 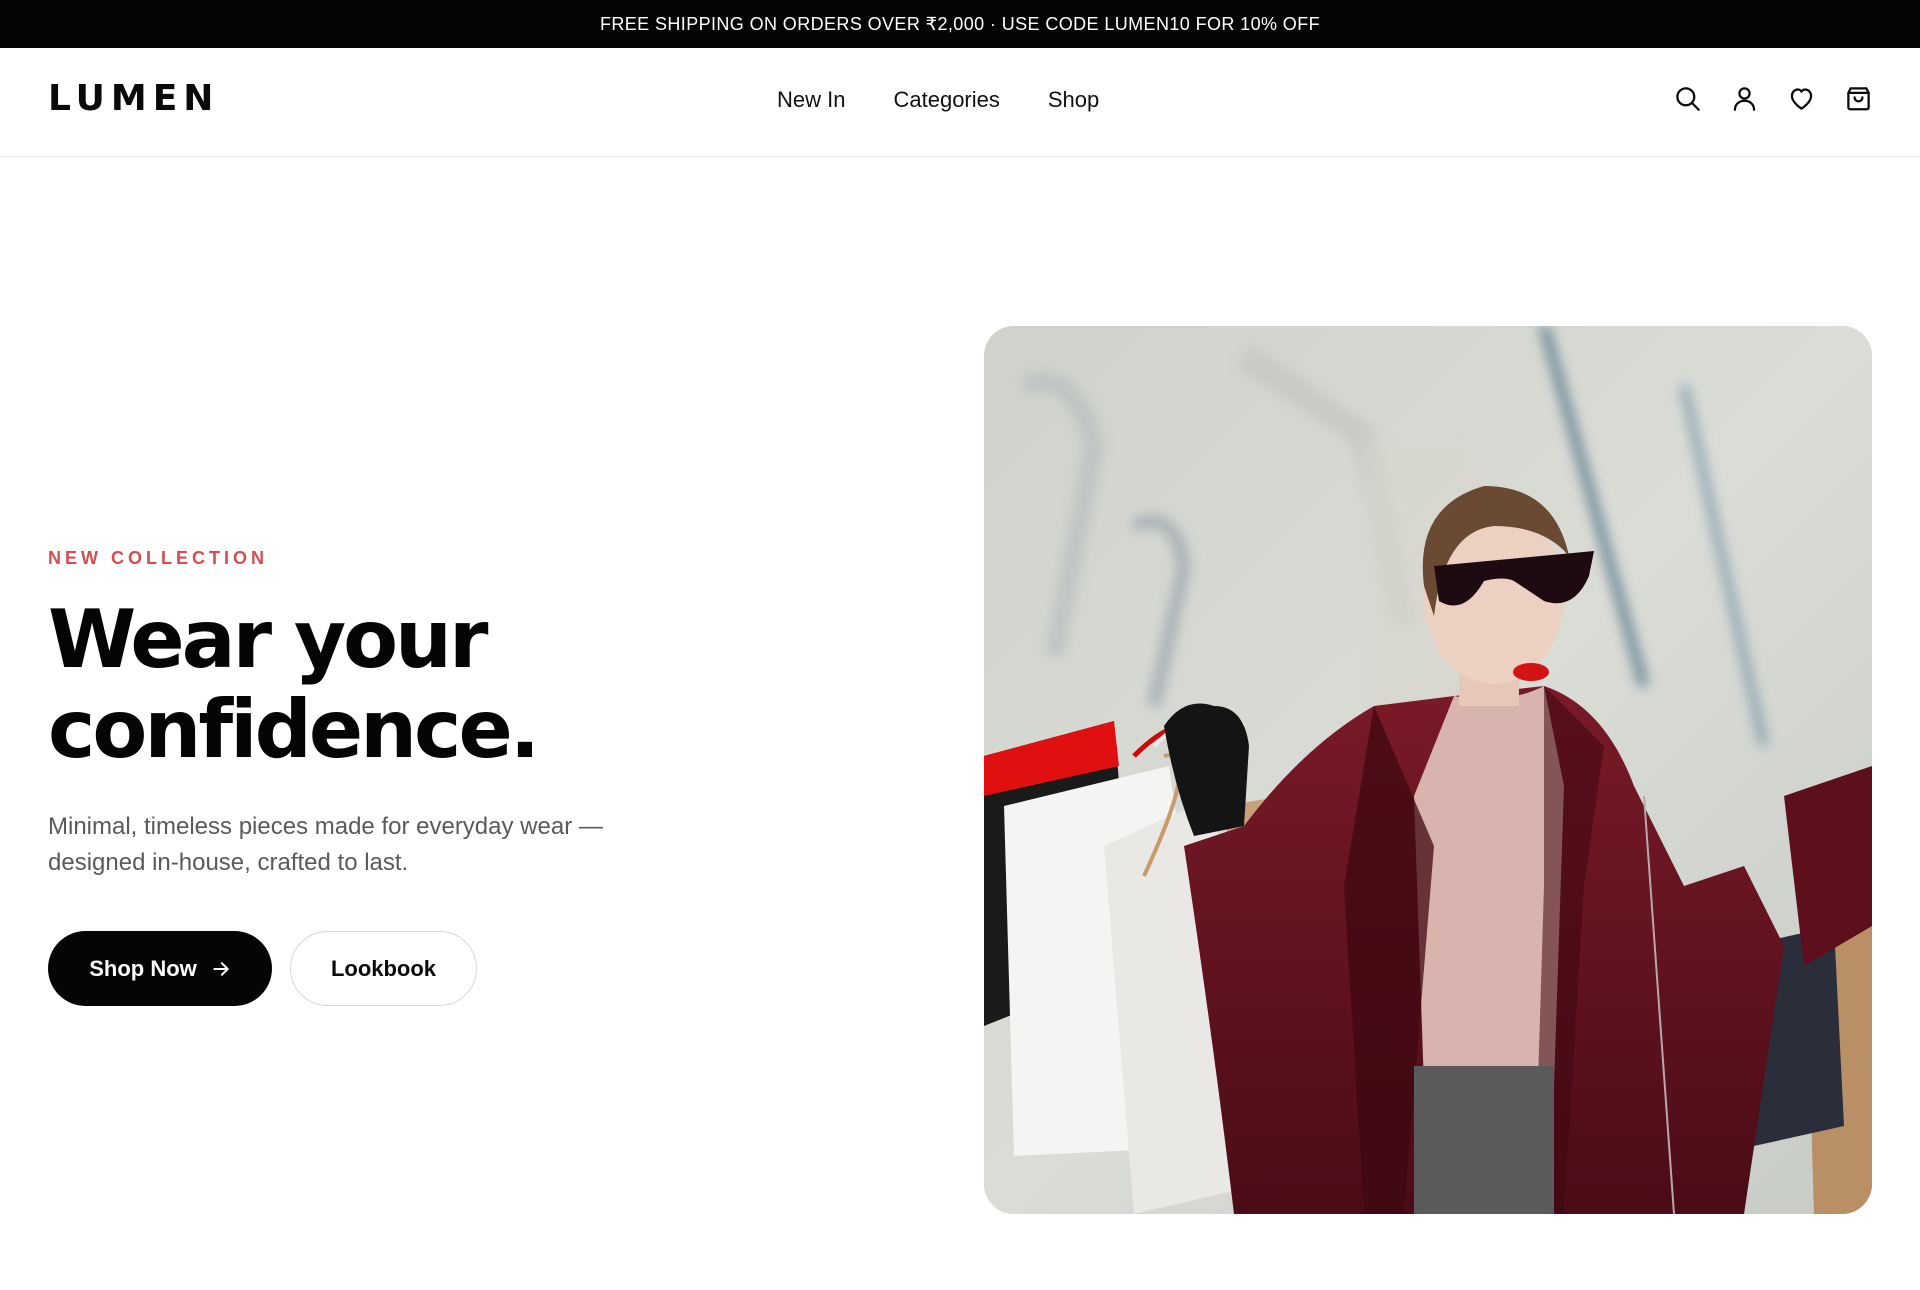 I want to click on shop-now-label: Shop Now, so click(x=143, y=968).